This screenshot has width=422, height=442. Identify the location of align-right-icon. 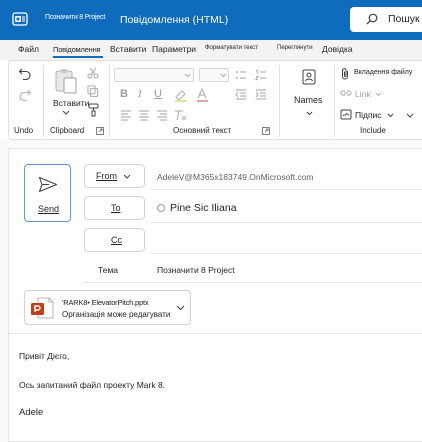
(162, 115).